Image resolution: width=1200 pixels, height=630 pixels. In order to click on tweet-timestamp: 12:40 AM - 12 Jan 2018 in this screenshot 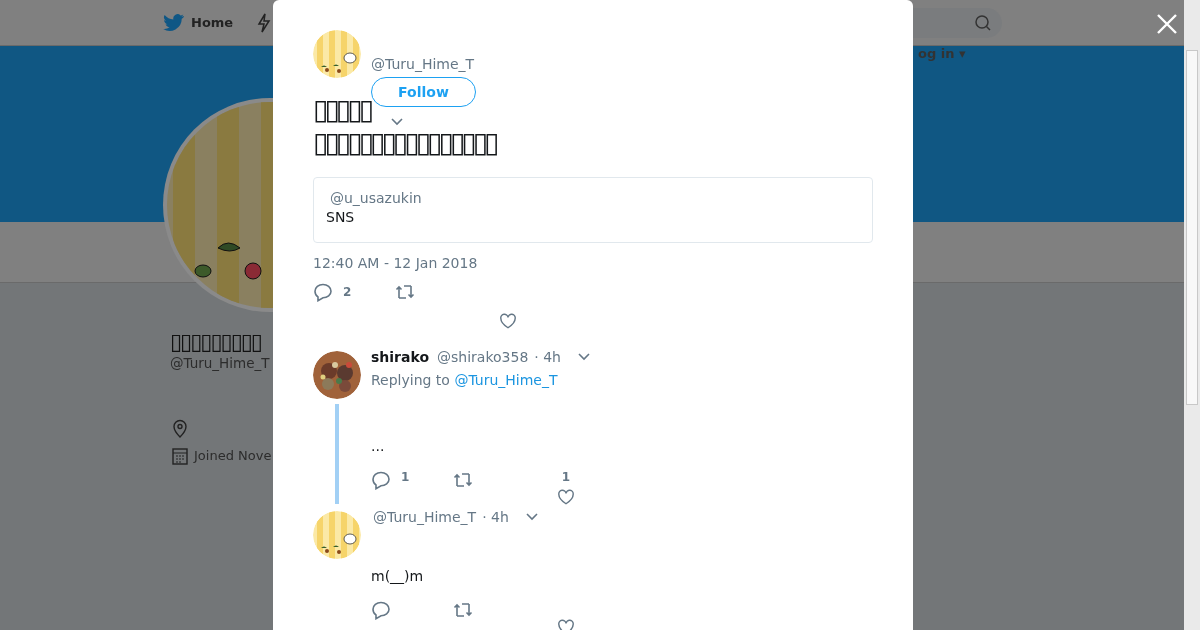, I will do `click(396, 263)`.